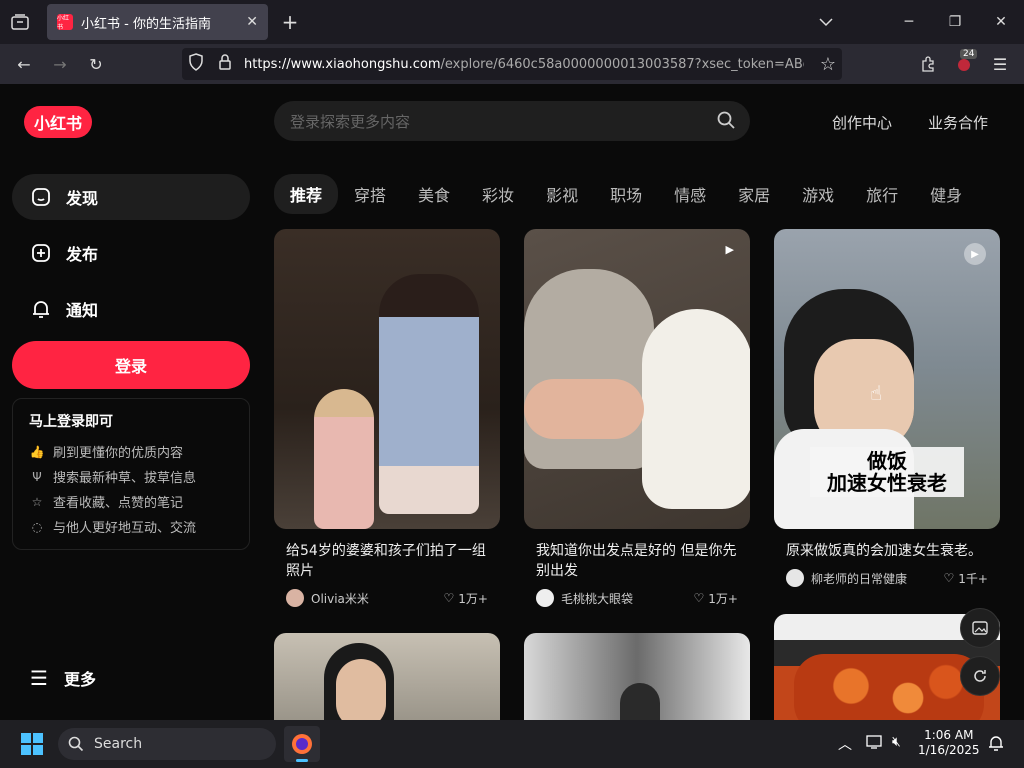 Image resolution: width=1024 pixels, height=768 pixels. What do you see at coordinates (562, 194) in the screenshot?
I see `tab-film: 影视` at bounding box center [562, 194].